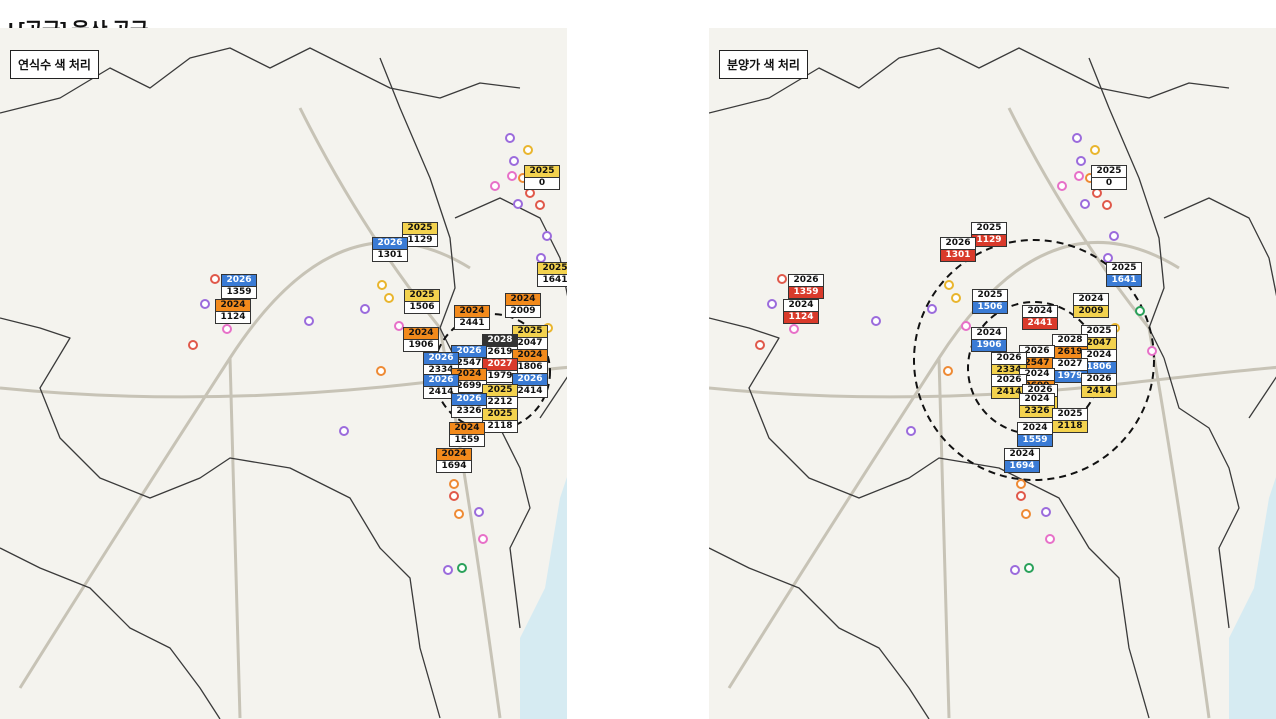  I want to click on supply-tag: 2026 2414, so click(1099, 385).